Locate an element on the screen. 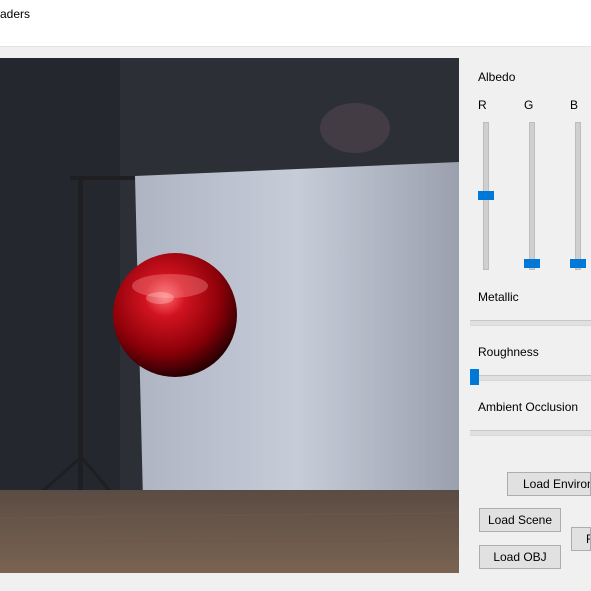 Image resolution: width=591 pixels, height=591 pixels. albedo-label: Albedo is located at coordinates (497, 77).